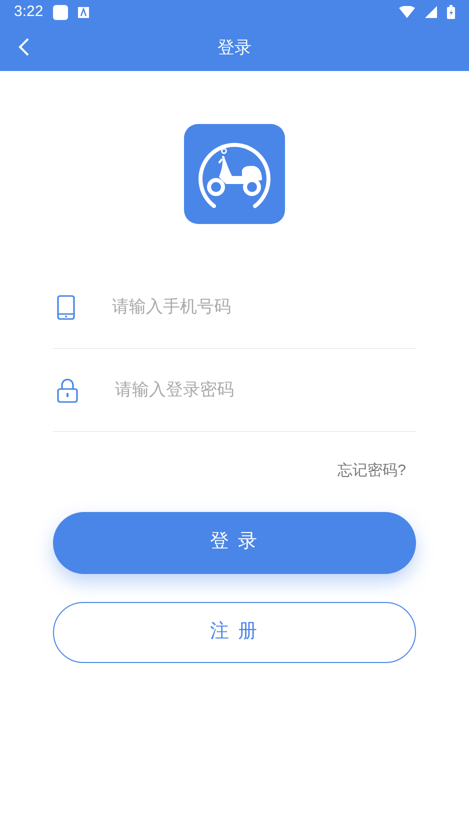  What do you see at coordinates (451, 12) in the screenshot?
I see `battery-icon` at bounding box center [451, 12].